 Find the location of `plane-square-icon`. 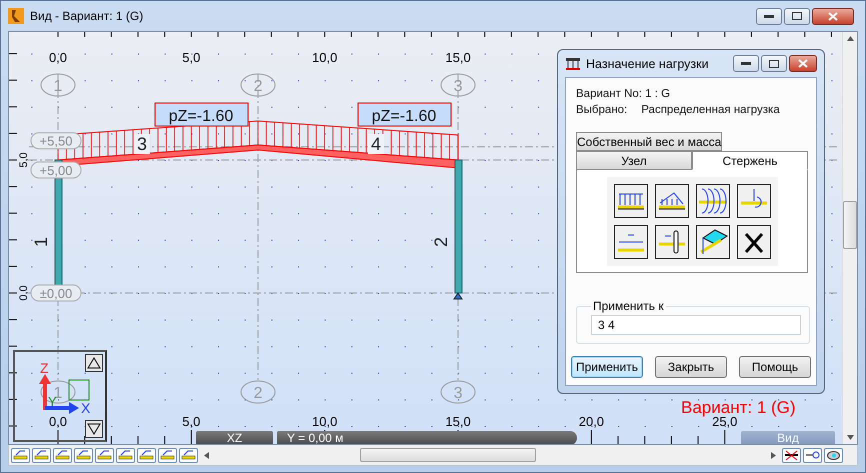

plane-square-icon is located at coordinates (79, 390).